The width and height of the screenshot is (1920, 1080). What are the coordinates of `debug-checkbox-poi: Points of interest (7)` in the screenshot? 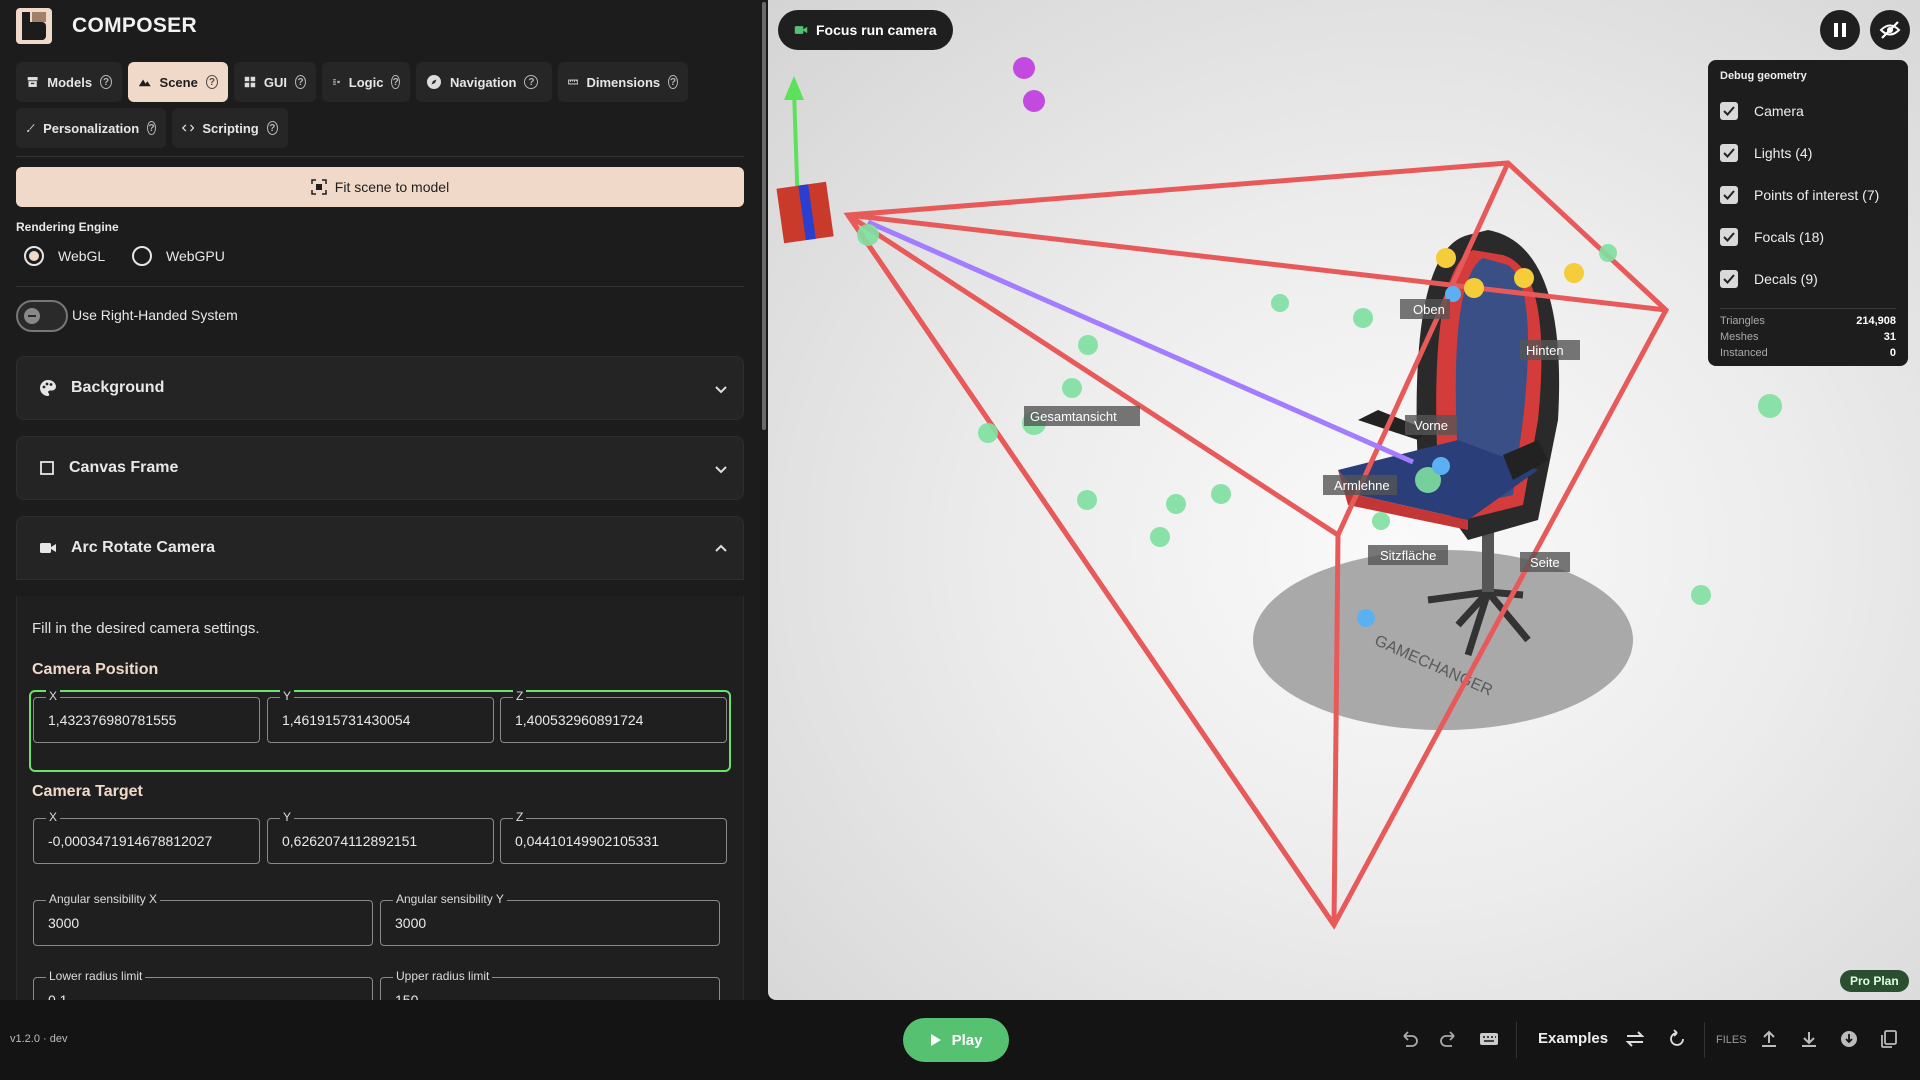 It's located at (1808, 195).